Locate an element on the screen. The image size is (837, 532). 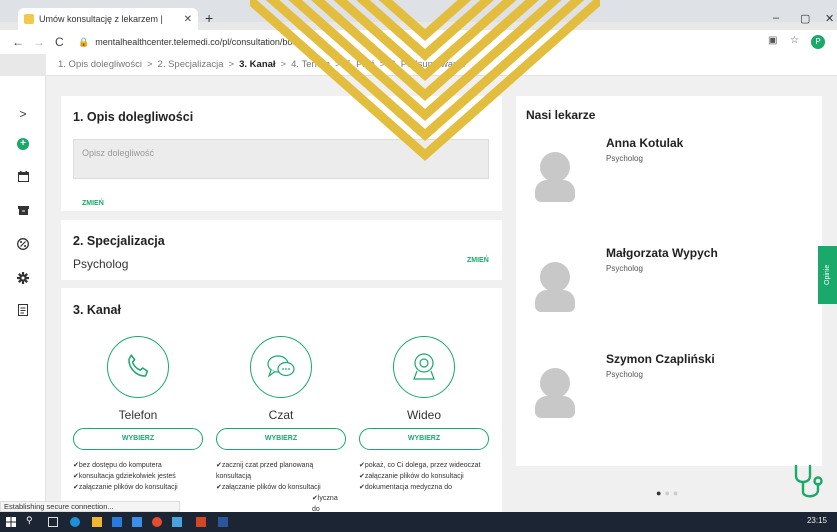
breadcrumb-step-1: 1. Opis dolegliwości is located at coordinates (100, 64).